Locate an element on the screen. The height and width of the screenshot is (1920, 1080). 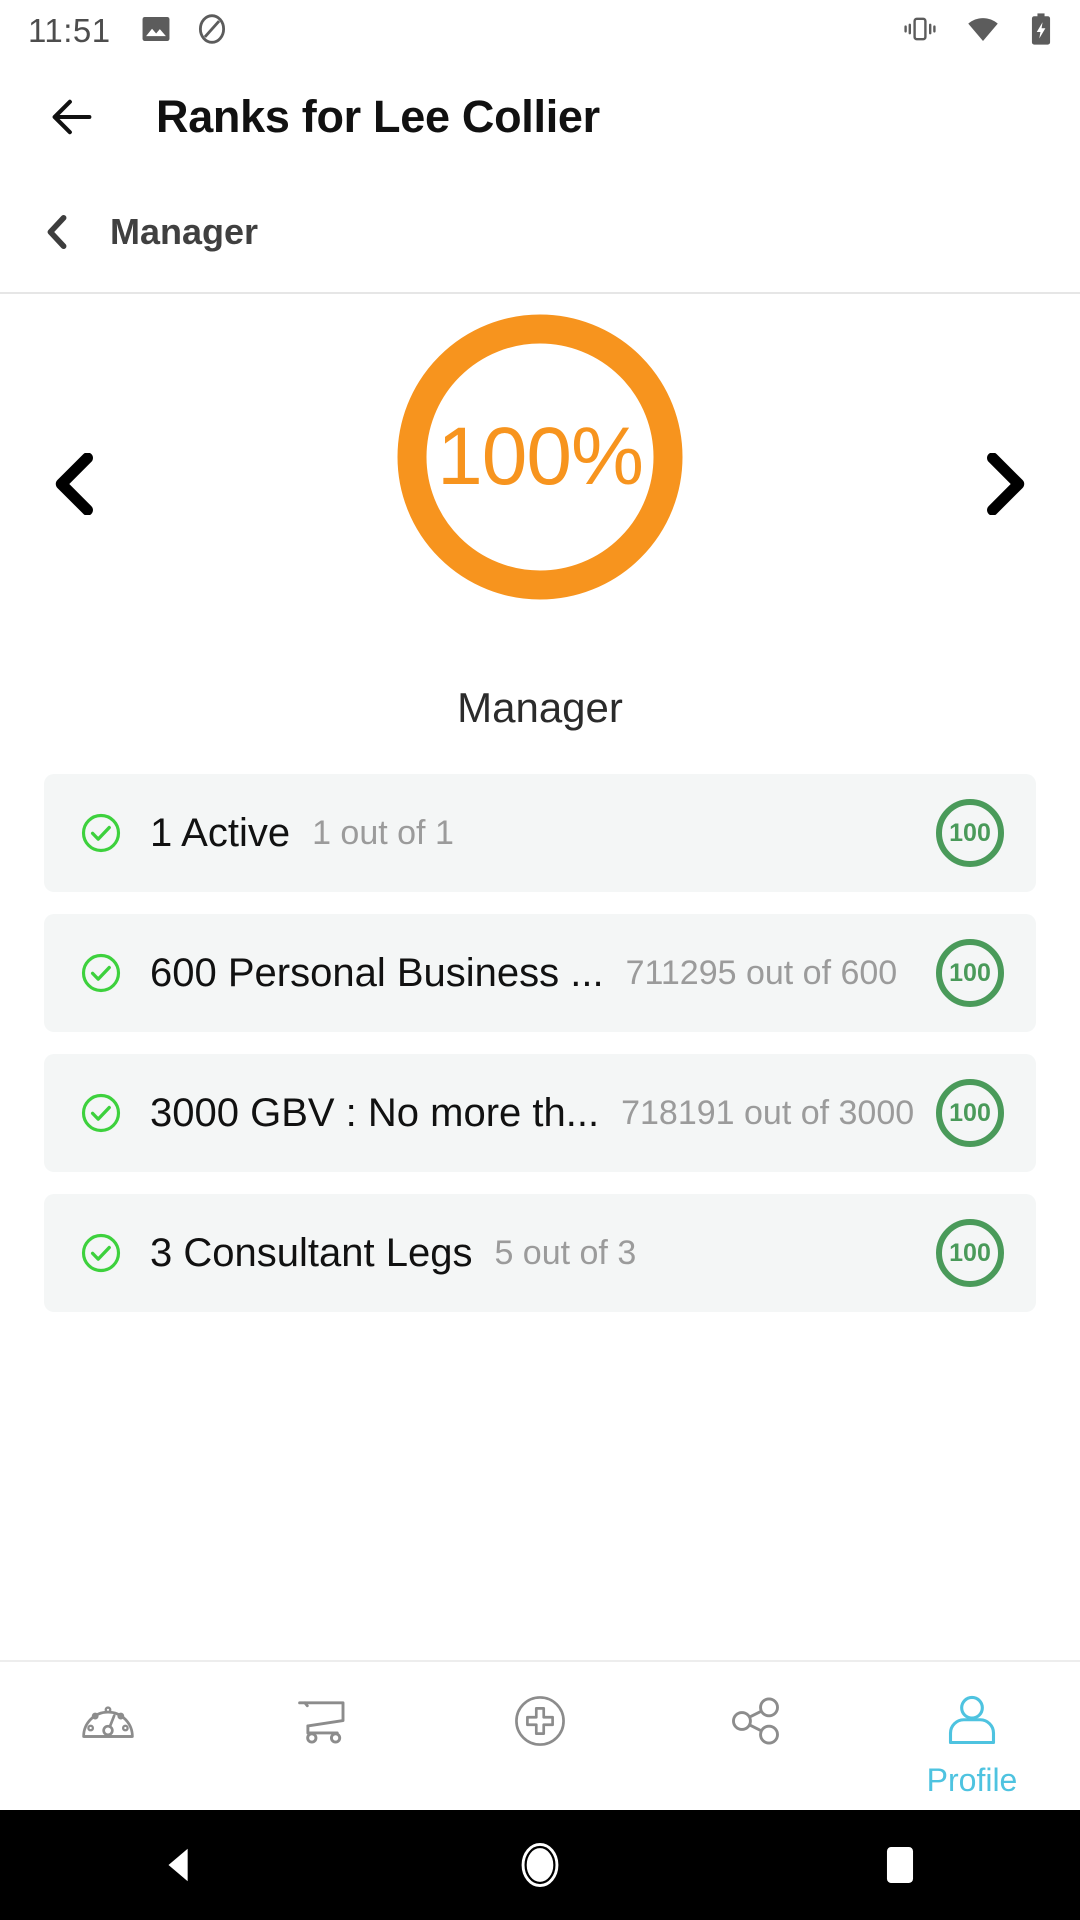
nav-back-triangle-icon is located at coordinates (180, 1865).